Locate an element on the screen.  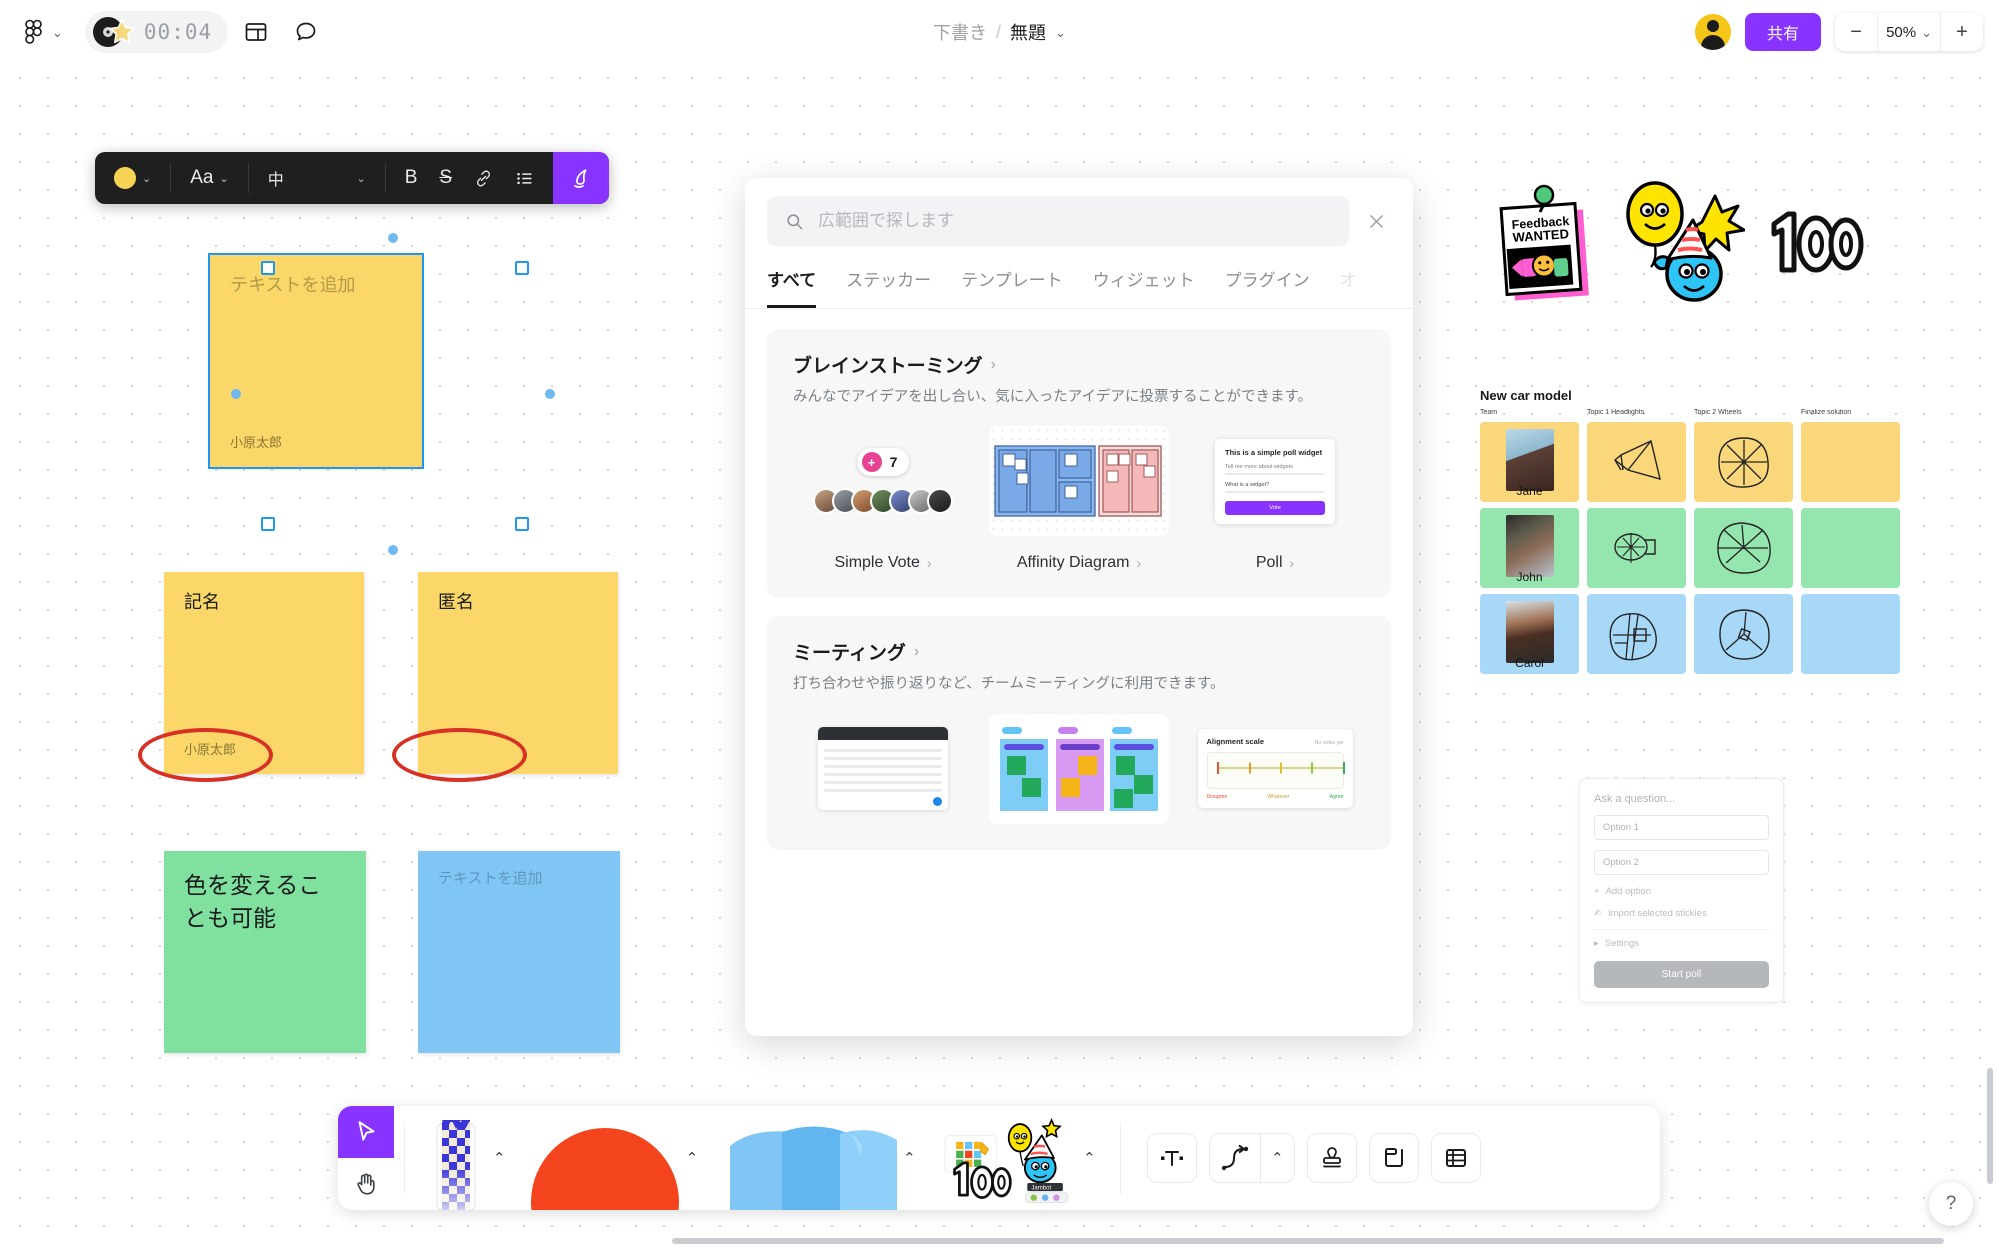
shapes-options-caret: ⌃ is located at coordinates (692, 1158).